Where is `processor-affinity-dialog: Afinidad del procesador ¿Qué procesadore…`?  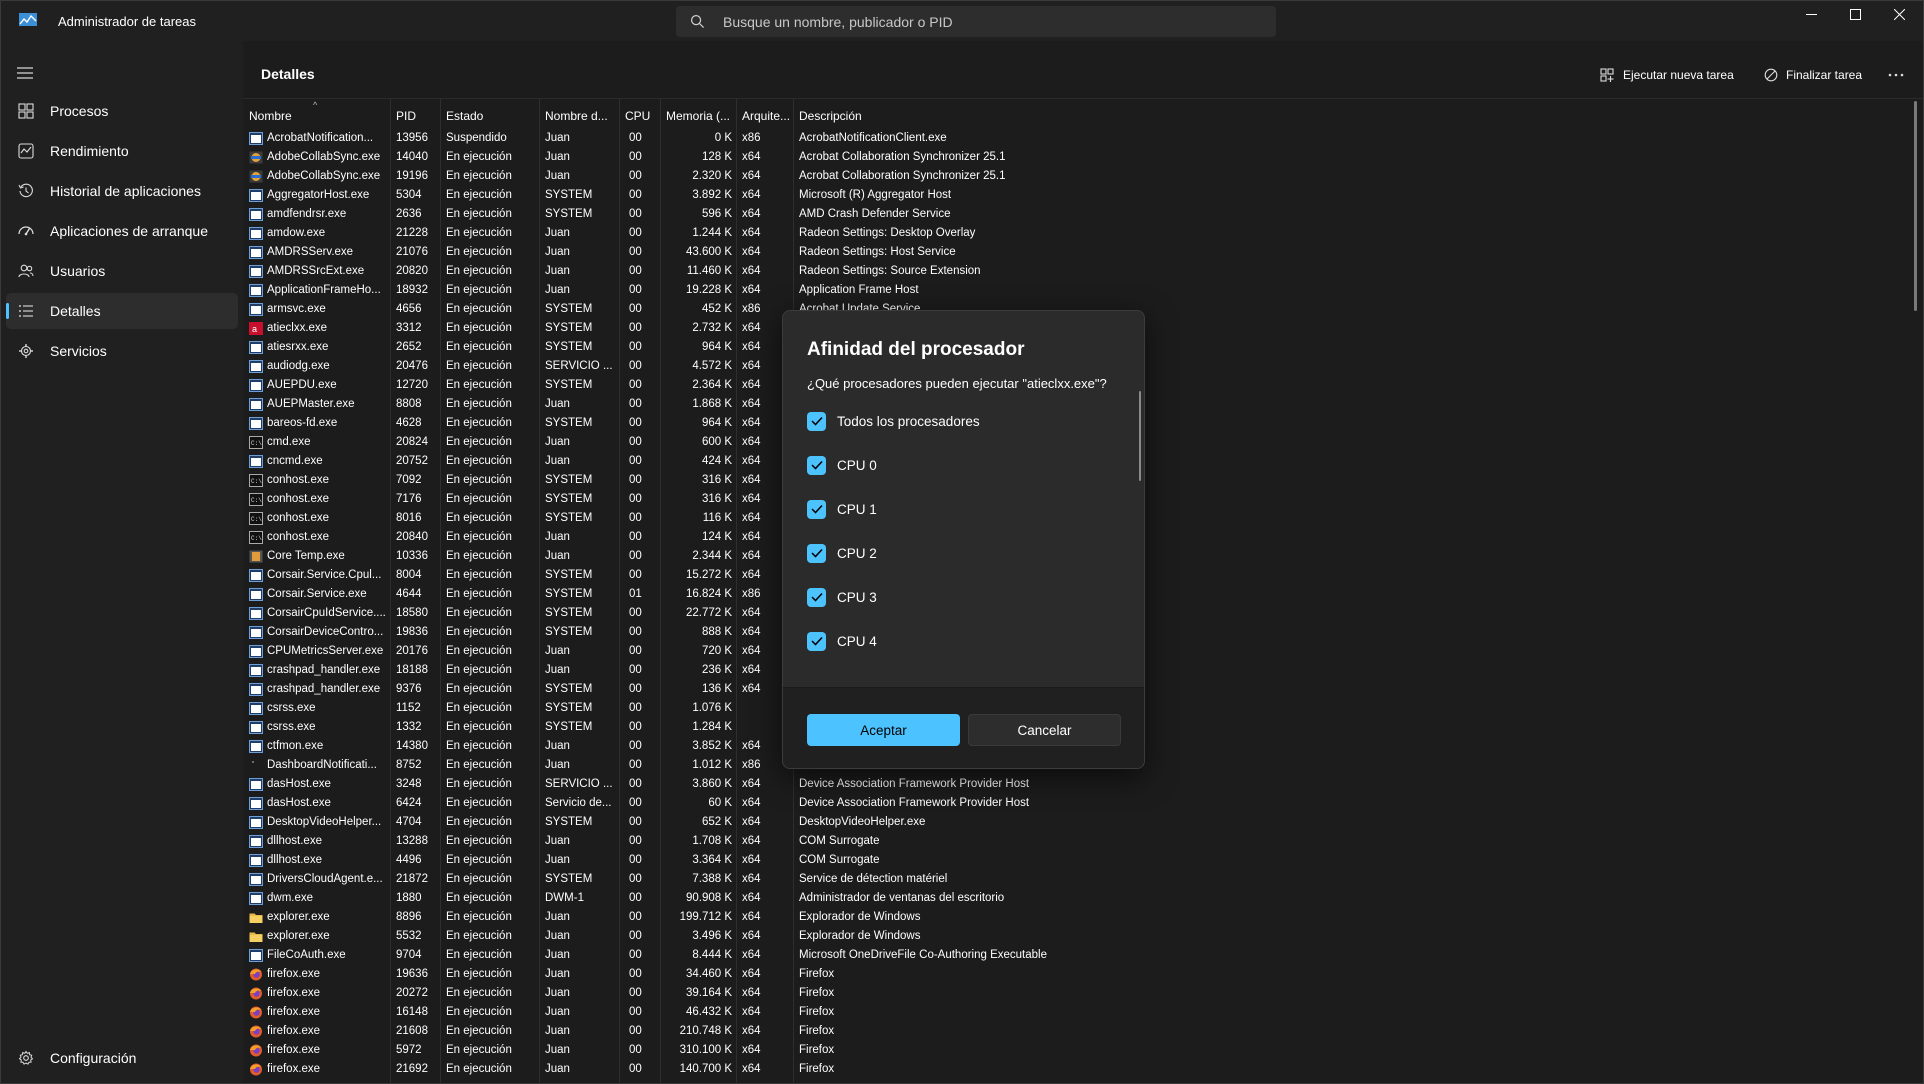 processor-affinity-dialog: Afinidad del procesador ¿Qué procesadore… is located at coordinates (963, 539).